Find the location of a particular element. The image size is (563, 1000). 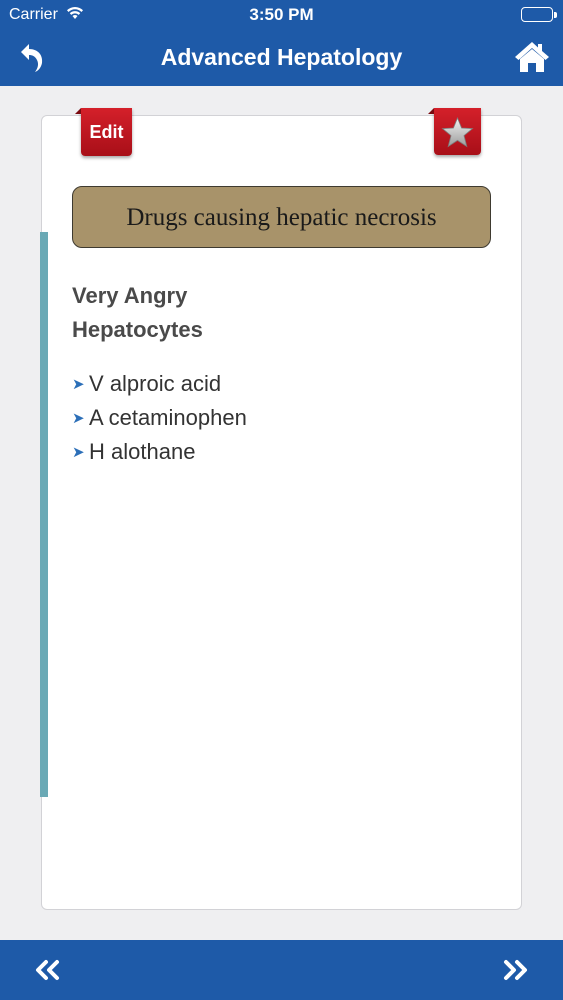

item-letter: A is located at coordinates (96, 417).